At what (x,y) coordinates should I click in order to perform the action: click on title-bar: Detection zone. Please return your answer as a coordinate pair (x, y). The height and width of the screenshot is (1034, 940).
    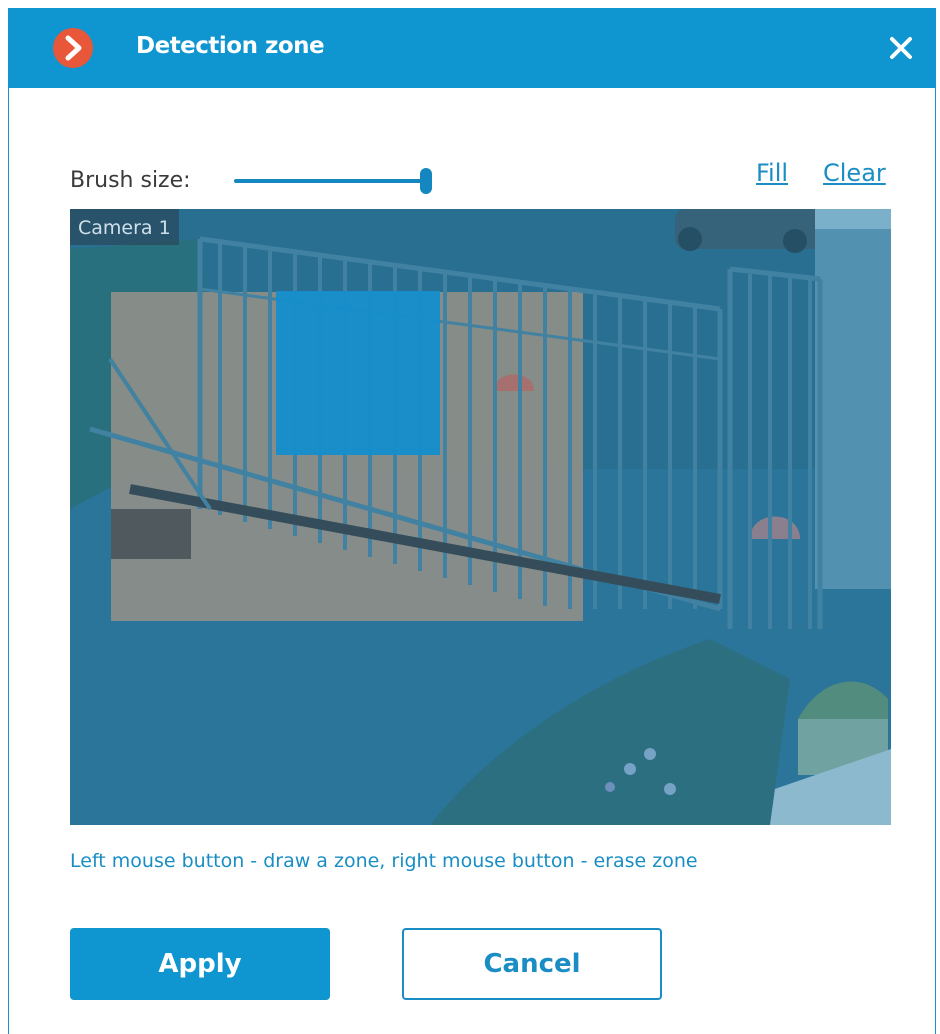
    Looking at the image, I should click on (472, 48).